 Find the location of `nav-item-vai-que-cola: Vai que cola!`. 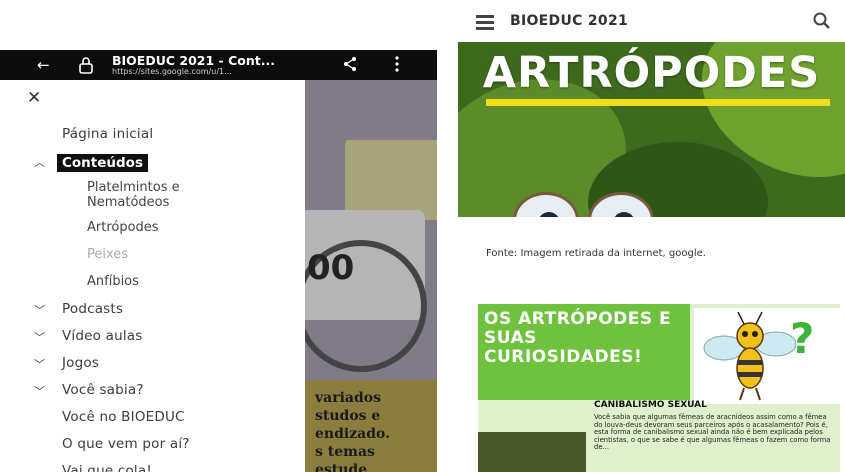

nav-item-vai-que-cola: Vai que cola! is located at coordinates (107, 467).